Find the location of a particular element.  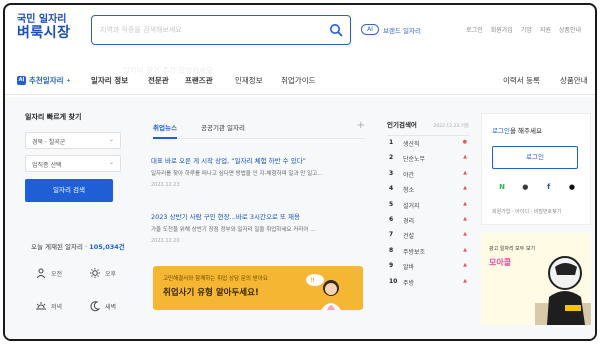

keyword-text: 단순노무 is located at coordinates (414, 160).